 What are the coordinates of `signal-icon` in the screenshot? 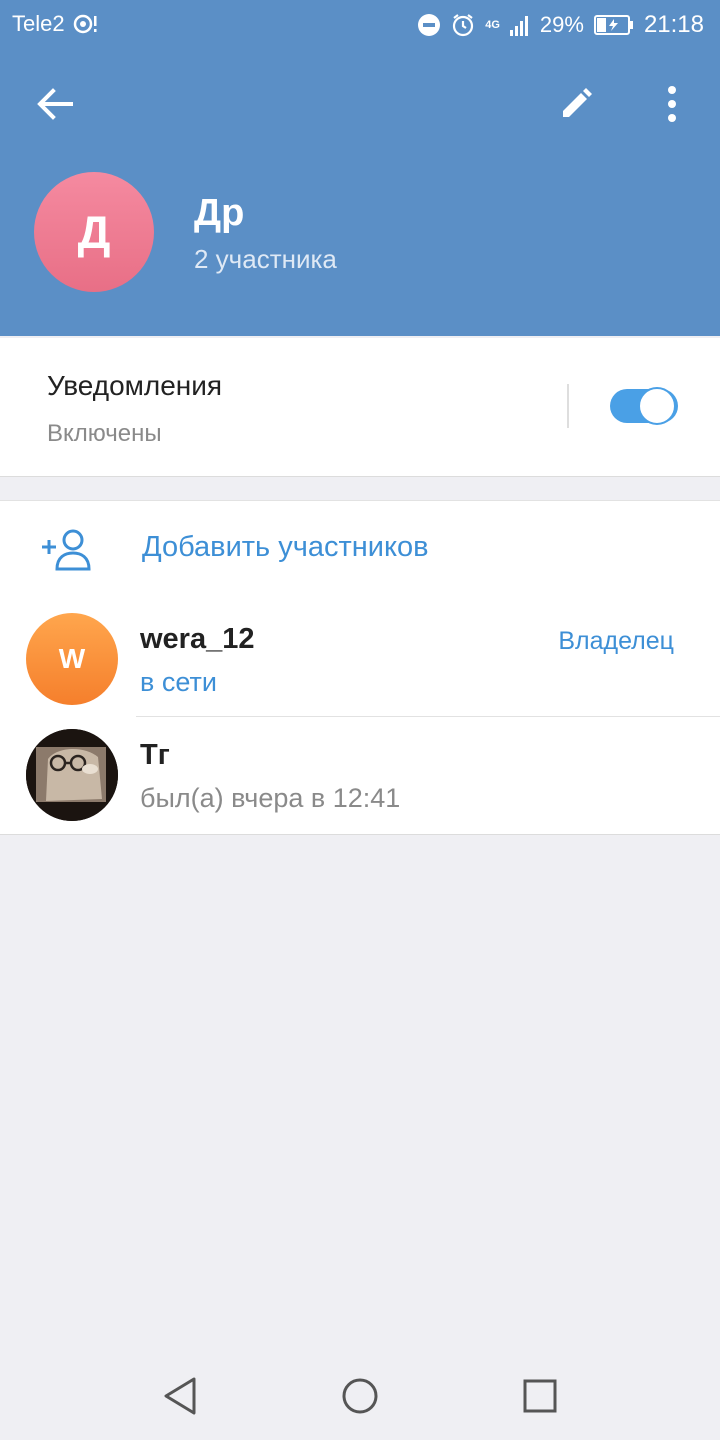 It's located at (518, 26).